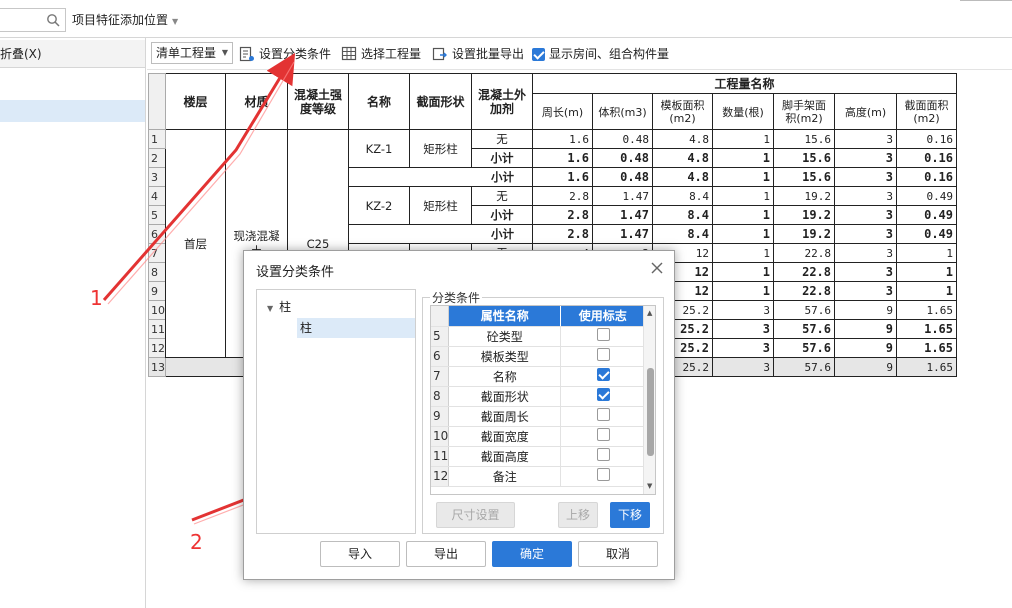  Describe the element at coordinates (578, 515) in the screenshot. I see `move-up-button: 上移` at that location.